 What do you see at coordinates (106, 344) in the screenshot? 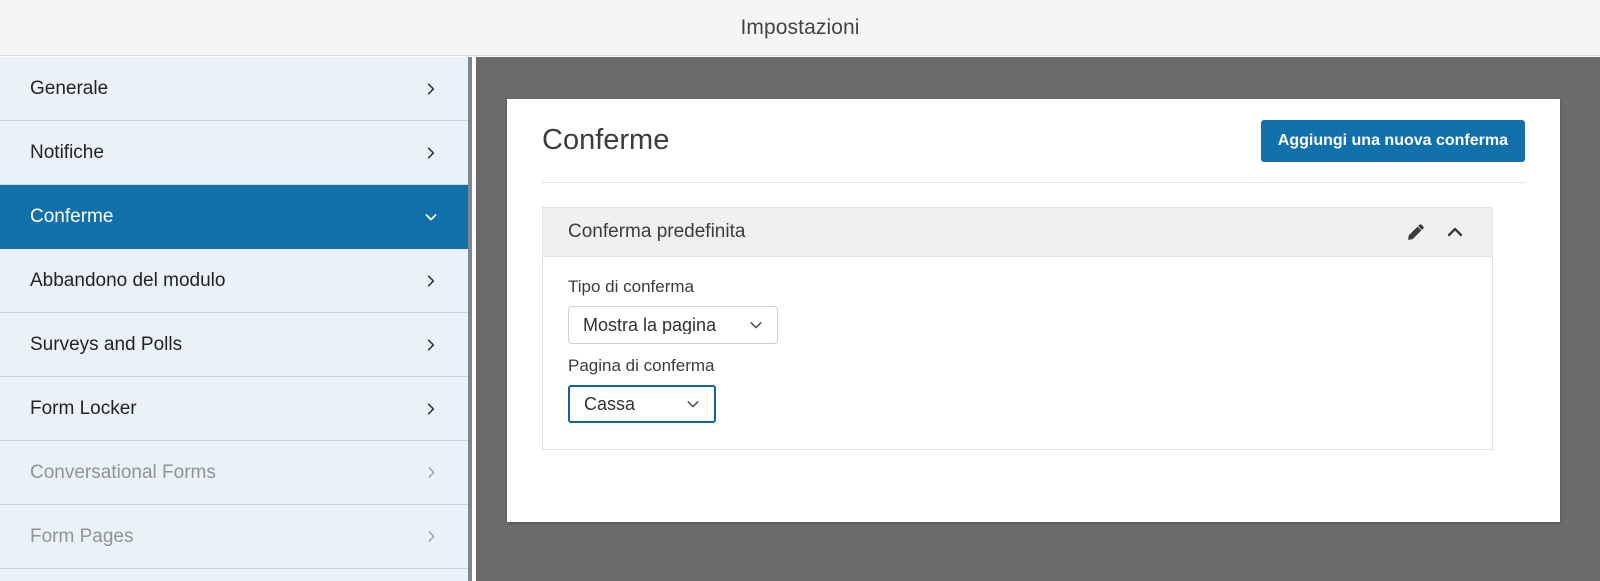
I see `sidebar-item-label: Surveys and Polls` at bounding box center [106, 344].